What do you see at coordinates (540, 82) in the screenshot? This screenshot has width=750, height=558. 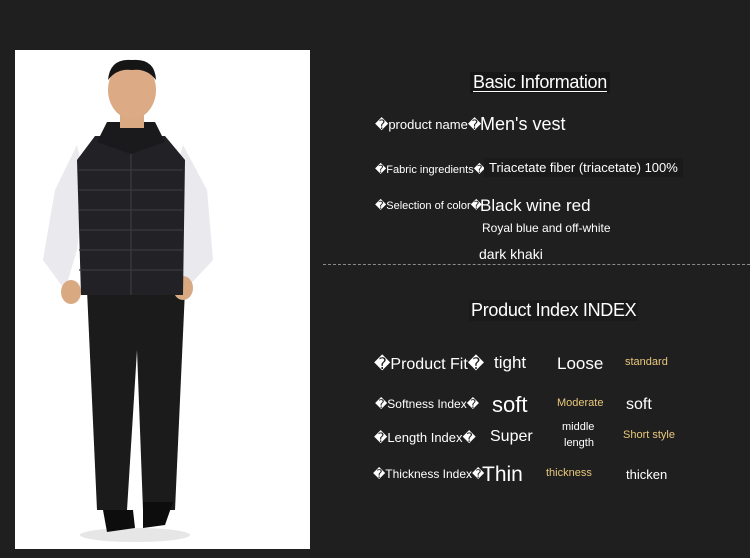 I see `basic-info-title: Basic Information` at bounding box center [540, 82].